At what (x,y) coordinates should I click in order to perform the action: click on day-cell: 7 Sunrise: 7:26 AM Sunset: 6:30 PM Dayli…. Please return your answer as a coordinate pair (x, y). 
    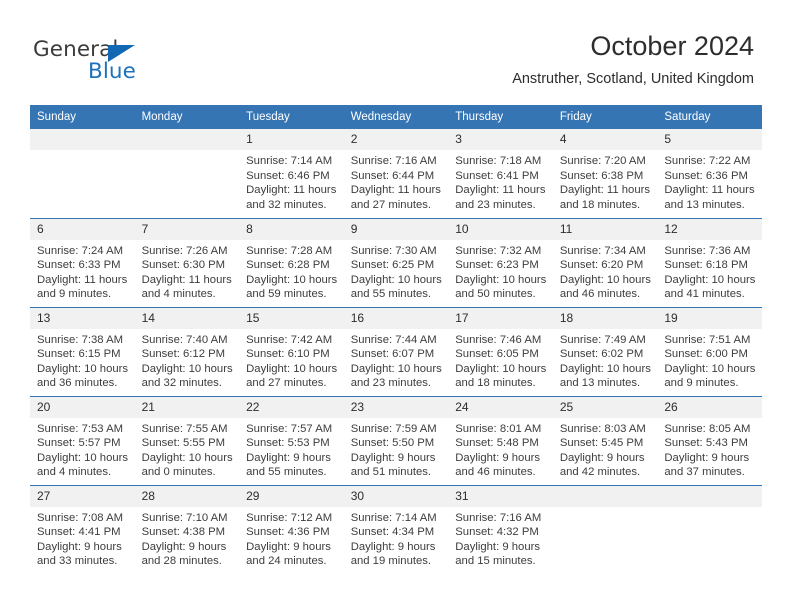
    Looking at the image, I should click on (187, 262).